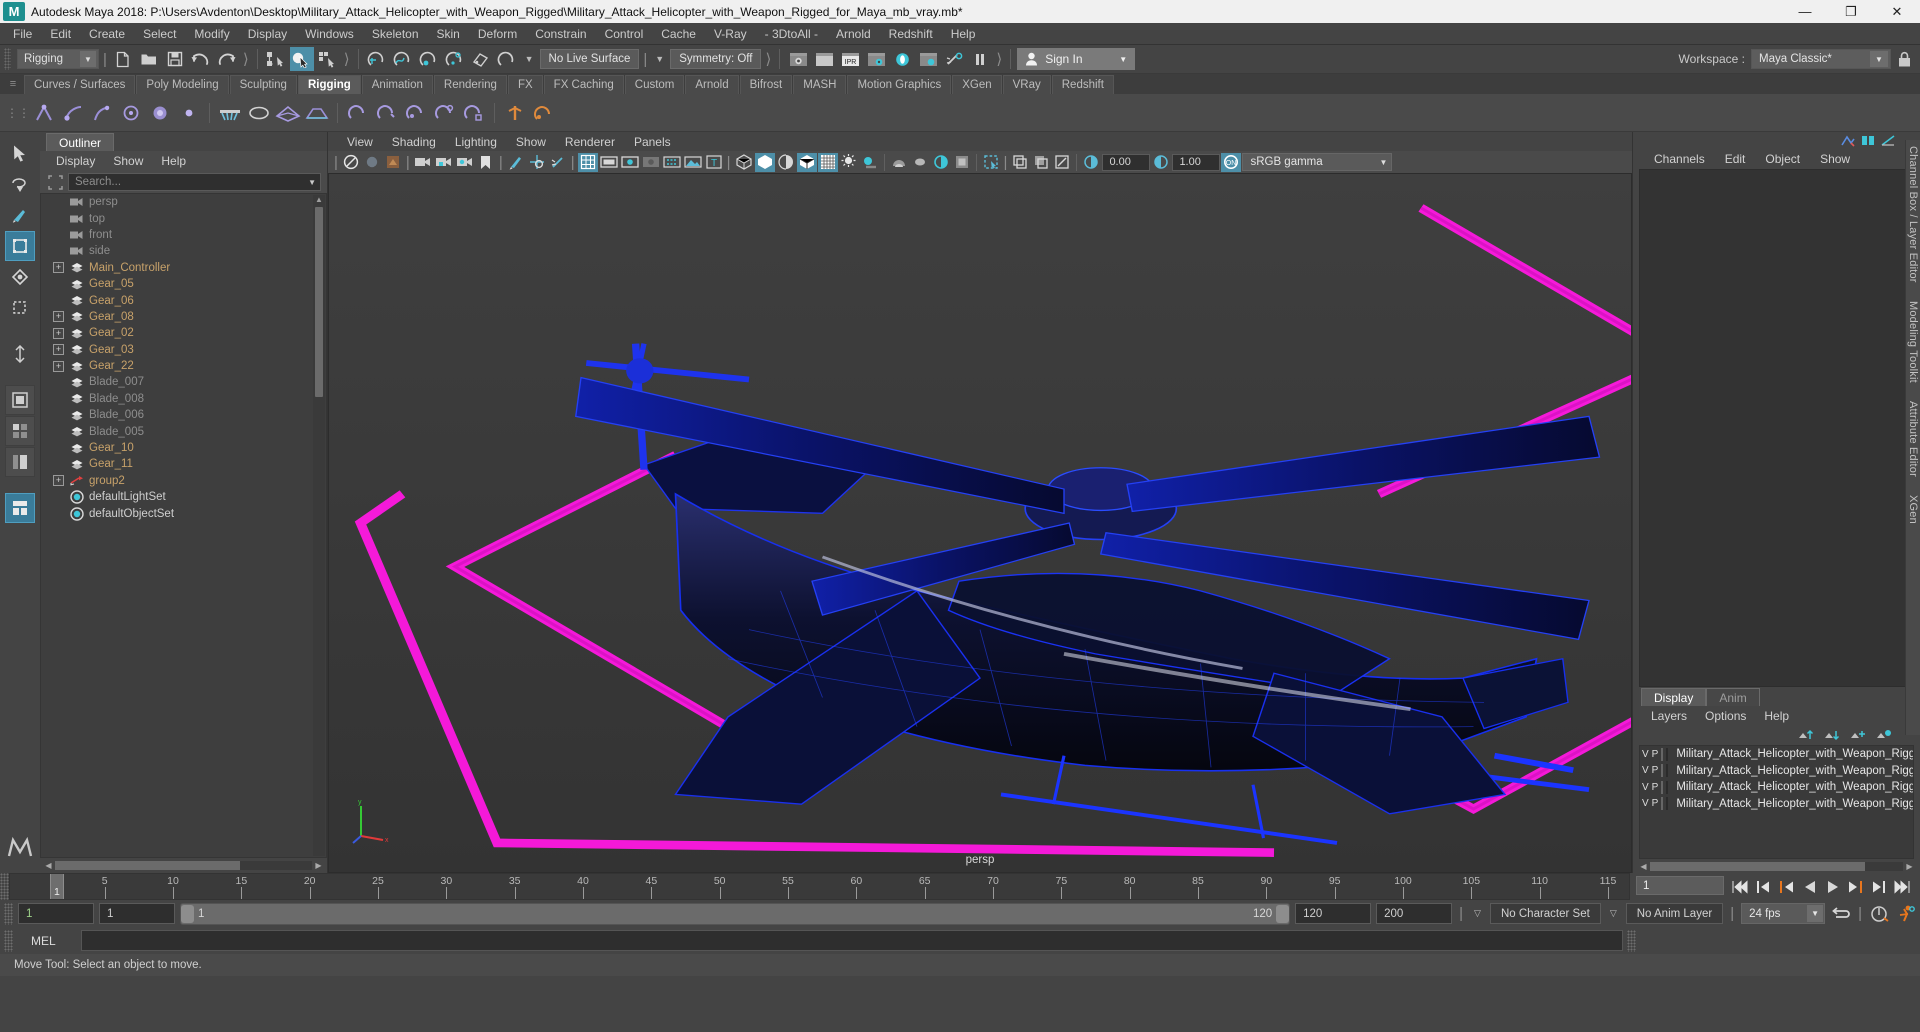 Image resolution: width=1920 pixels, height=1032 pixels. I want to click on select-tool-icon, so click(20, 153).